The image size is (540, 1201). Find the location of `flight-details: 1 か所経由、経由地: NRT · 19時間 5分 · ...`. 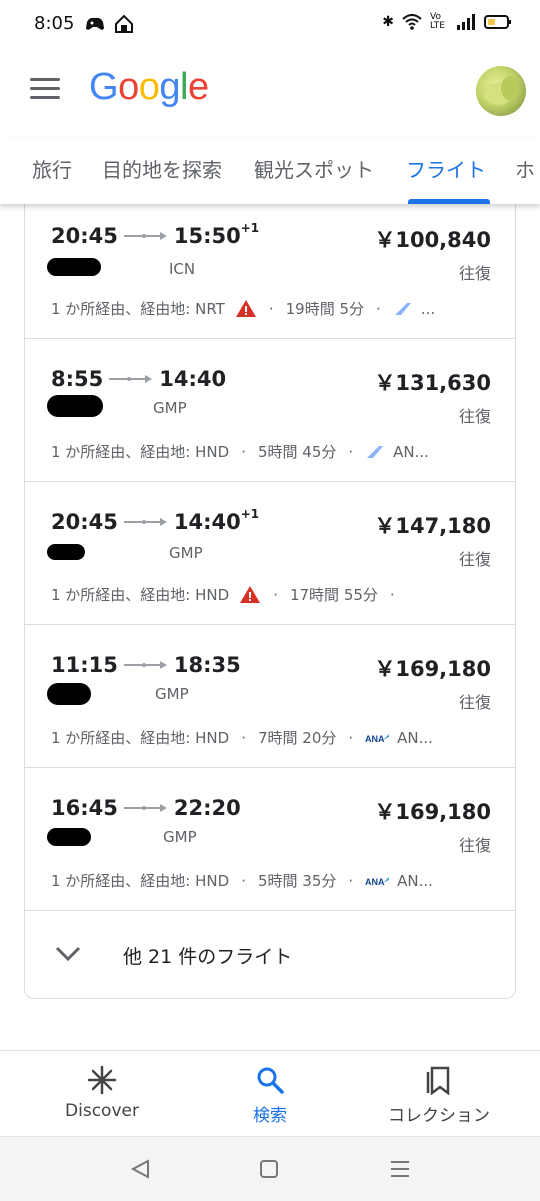

flight-details: 1 か所経由、経由地: NRT · 19時間 5分 · ... is located at coordinates (243, 309).